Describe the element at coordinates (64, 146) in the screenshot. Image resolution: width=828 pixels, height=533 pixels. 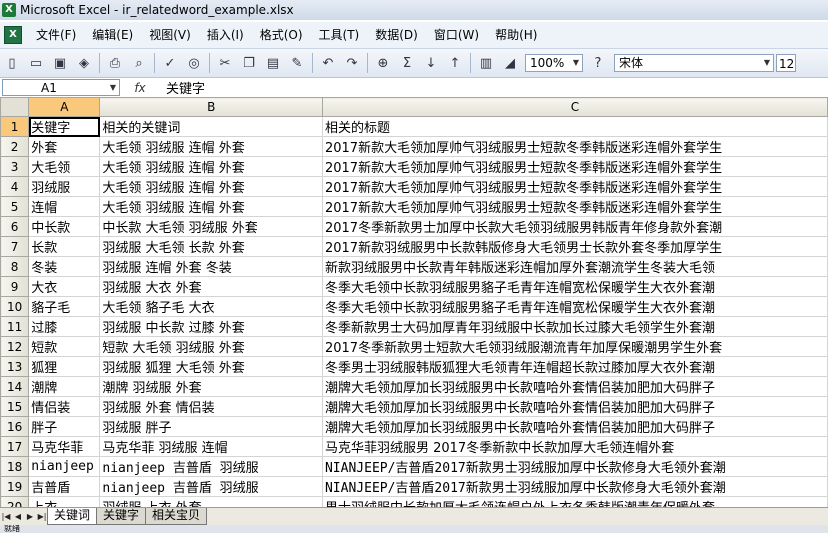
I see `cell-a: 外套` at that location.